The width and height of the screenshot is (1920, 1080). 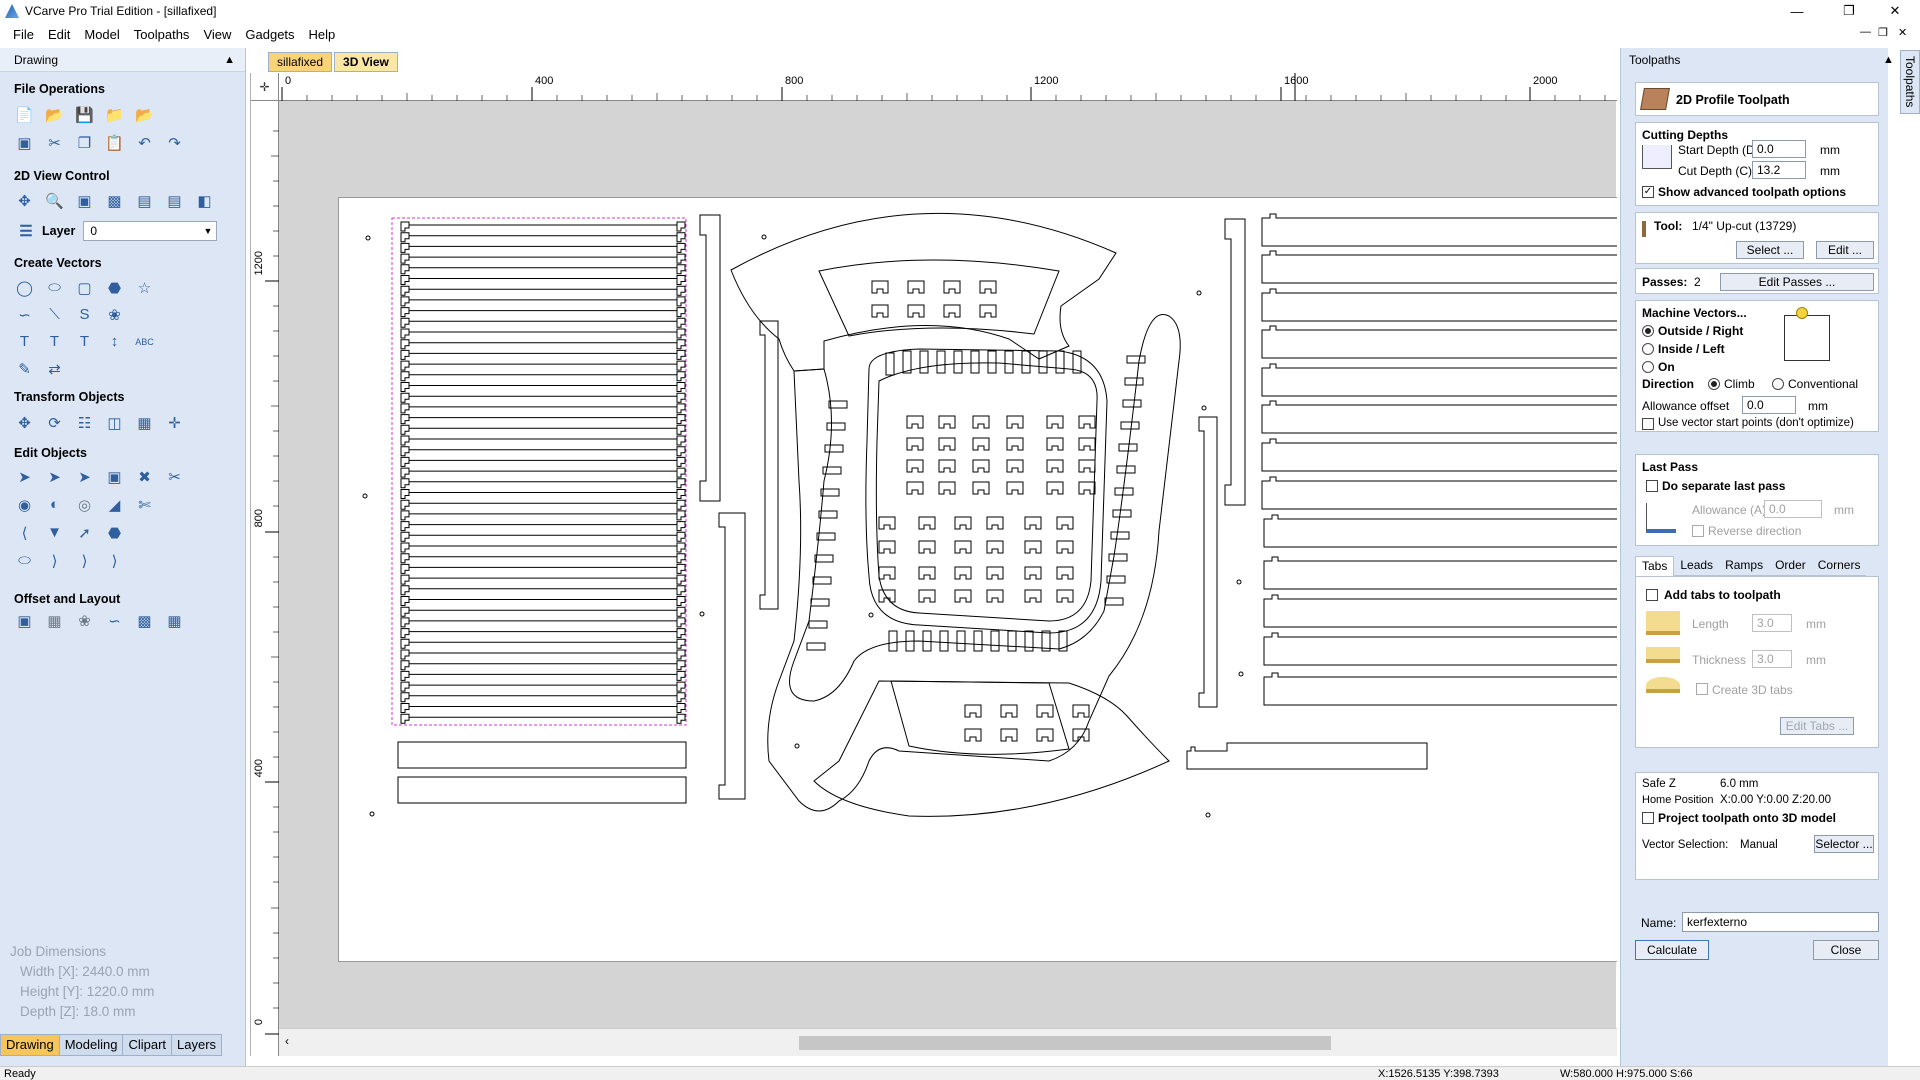 I want to click on view-side-icon: ◧, so click(x=204, y=200).